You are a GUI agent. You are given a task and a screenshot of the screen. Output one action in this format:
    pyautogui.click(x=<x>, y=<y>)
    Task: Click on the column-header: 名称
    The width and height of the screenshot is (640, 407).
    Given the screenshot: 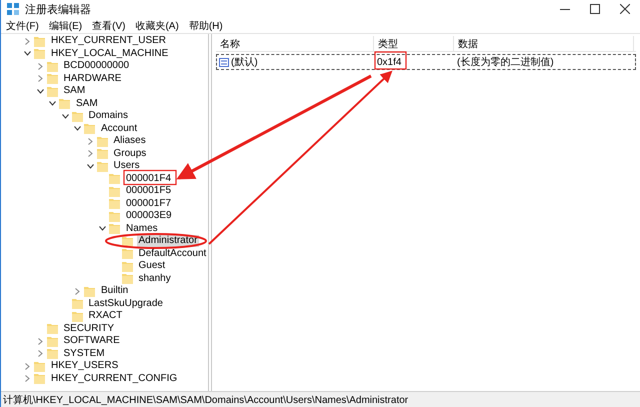 What is the action you would take?
    pyautogui.click(x=295, y=43)
    